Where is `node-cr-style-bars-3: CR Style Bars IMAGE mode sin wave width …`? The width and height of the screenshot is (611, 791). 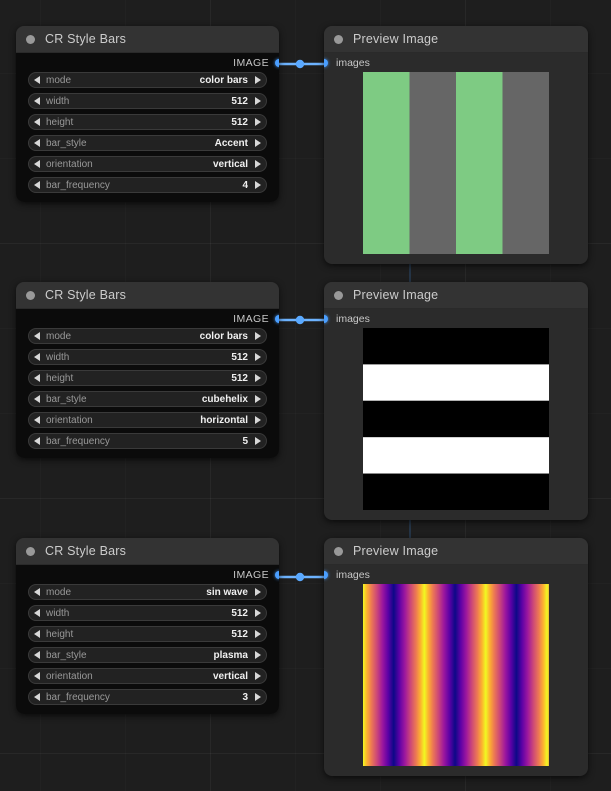 node-cr-style-bars-3: CR Style Bars IMAGE mode sin wave width … is located at coordinates (147, 626).